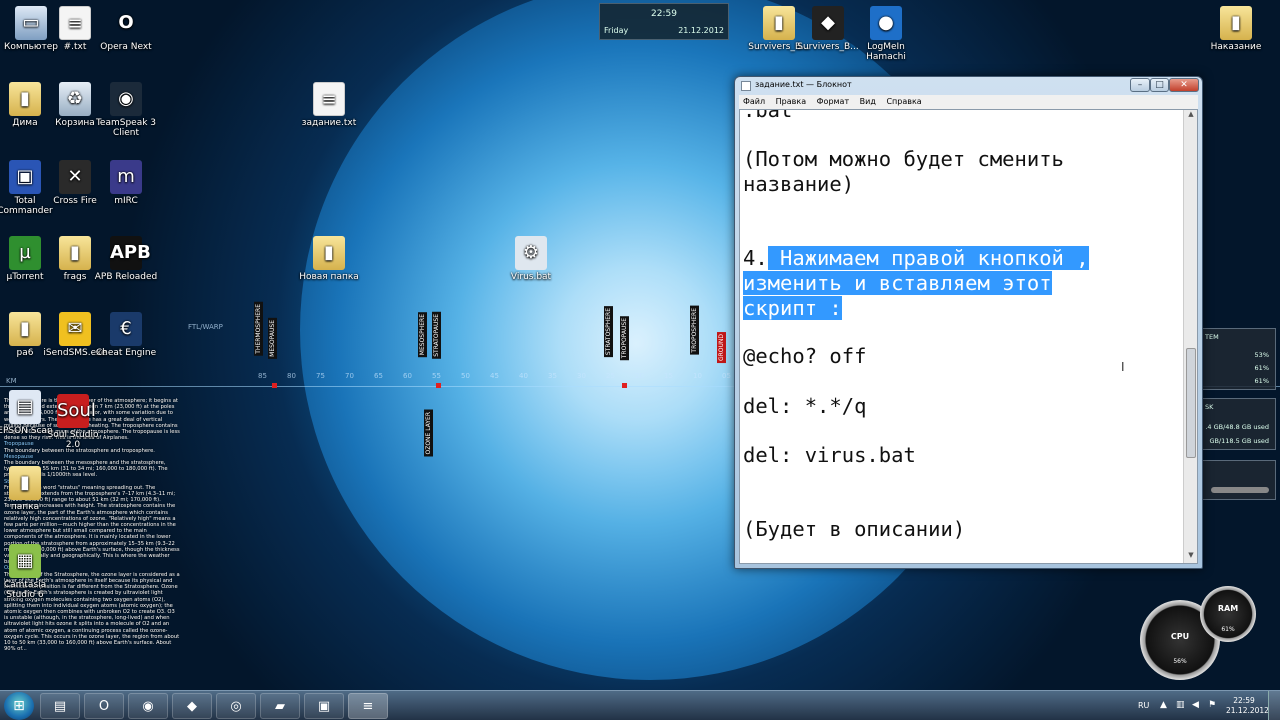  What do you see at coordinates (436, 335) in the screenshot?
I see `stratopause-label: STRATOPAUSE` at bounding box center [436, 335].